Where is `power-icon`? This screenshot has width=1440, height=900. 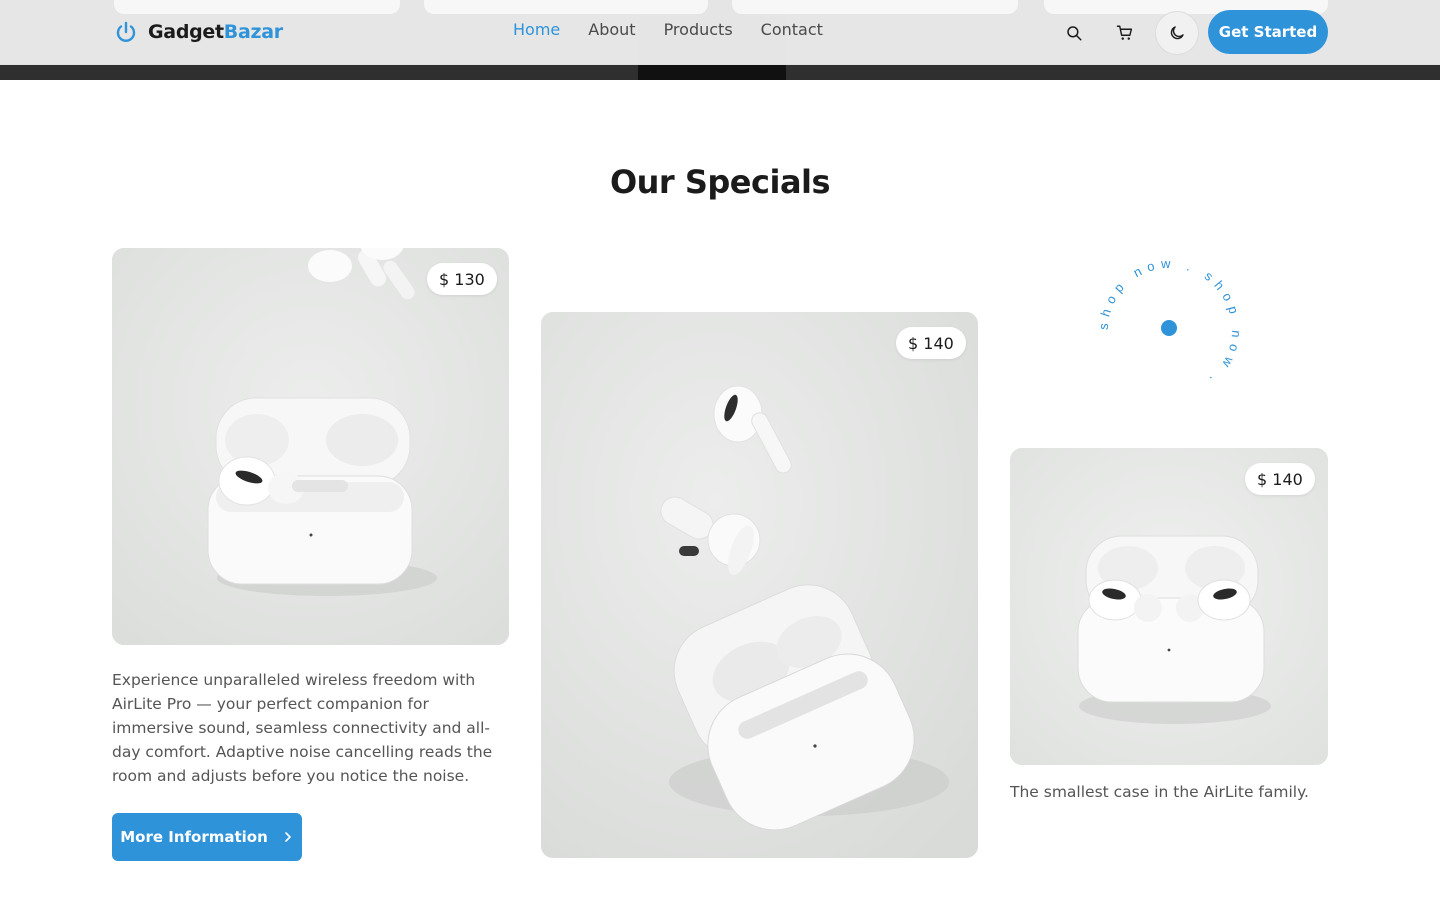
power-icon is located at coordinates (126, 31).